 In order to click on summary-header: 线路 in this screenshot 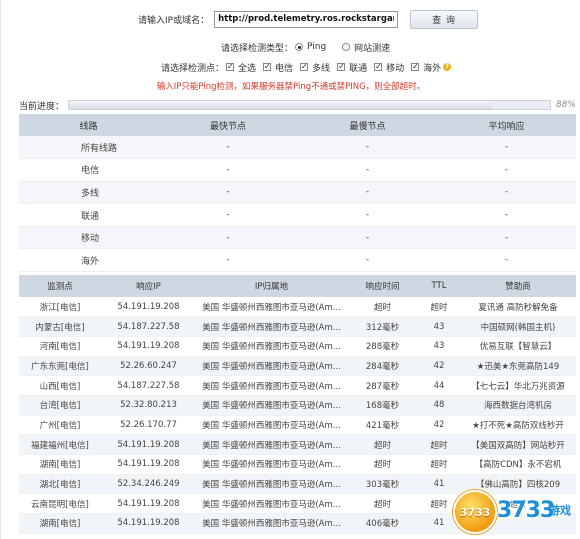, I will do `click(88, 125)`.